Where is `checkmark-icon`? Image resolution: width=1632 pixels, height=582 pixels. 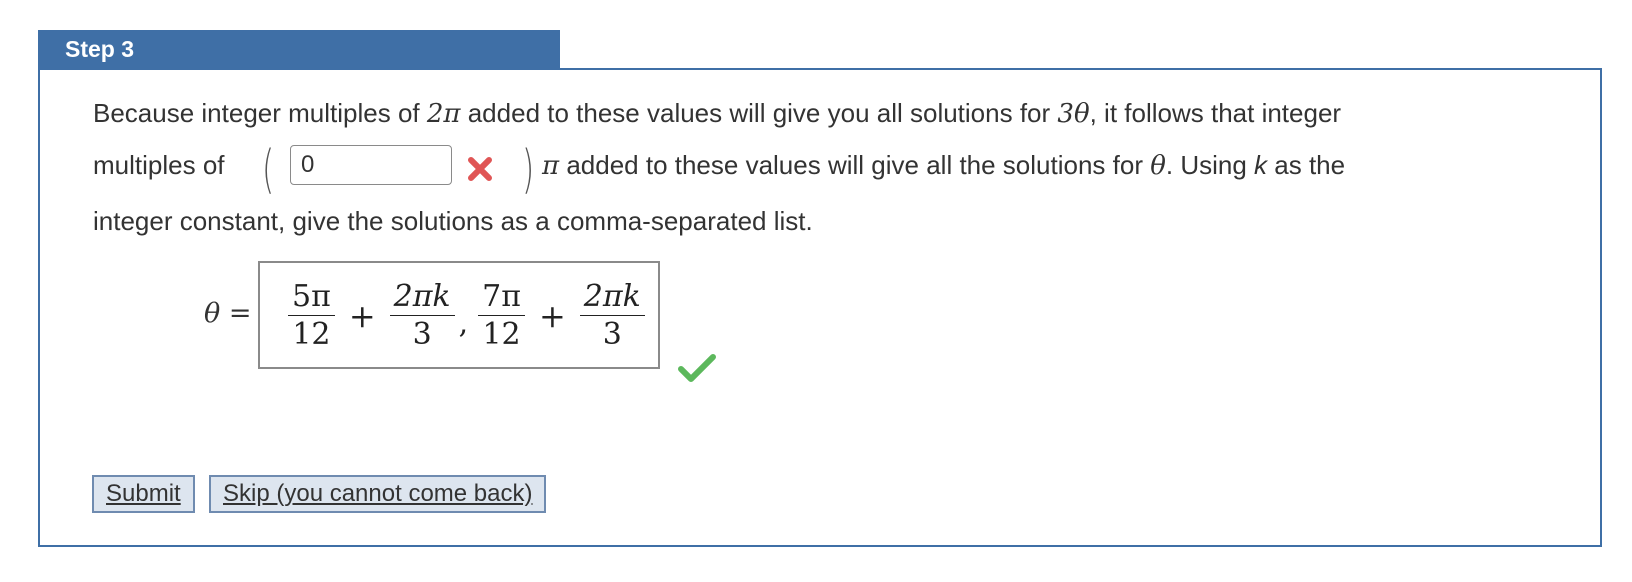 checkmark-icon is located at coordinates (697, 368).